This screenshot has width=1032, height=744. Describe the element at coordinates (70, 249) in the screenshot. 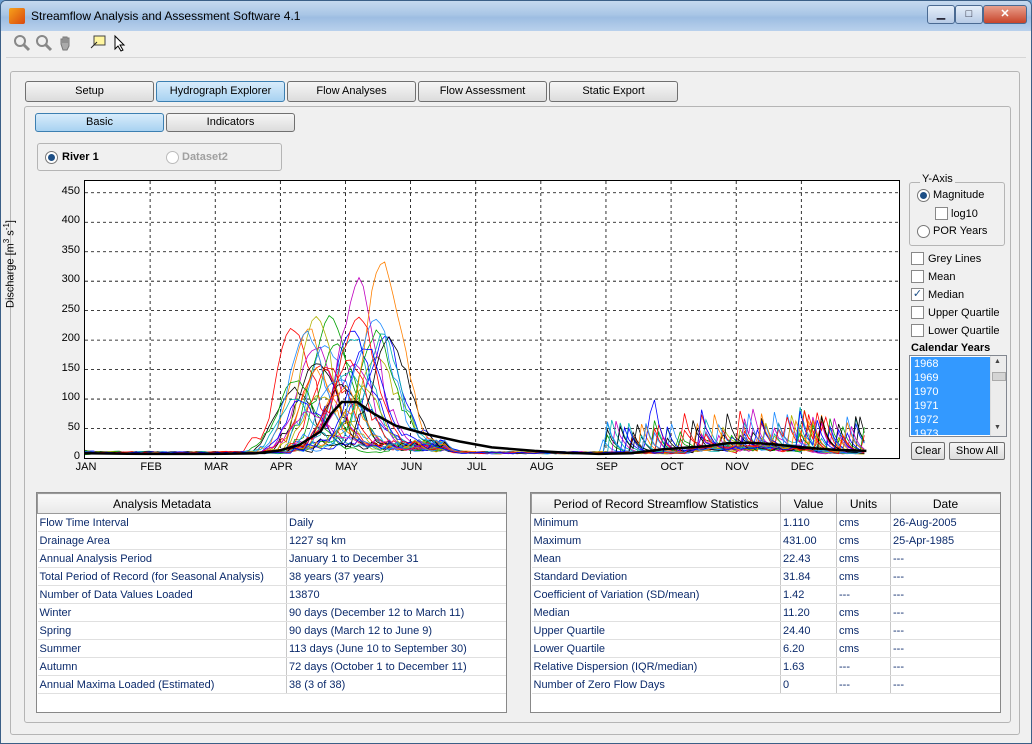

I see `y-tick-label: 350` at that location.